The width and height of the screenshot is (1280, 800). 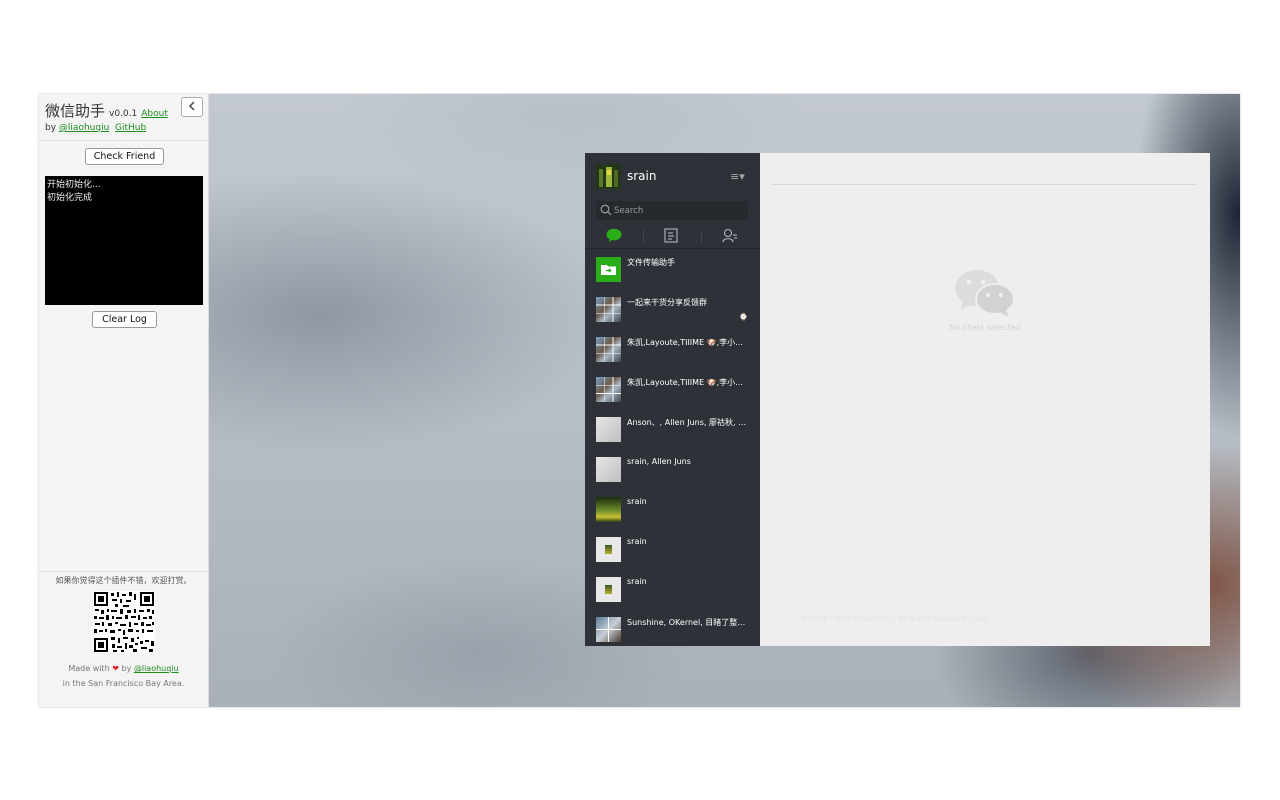 I want to click on log-console: 开始初始化... 初始化完成, so click(x=124, y=240).